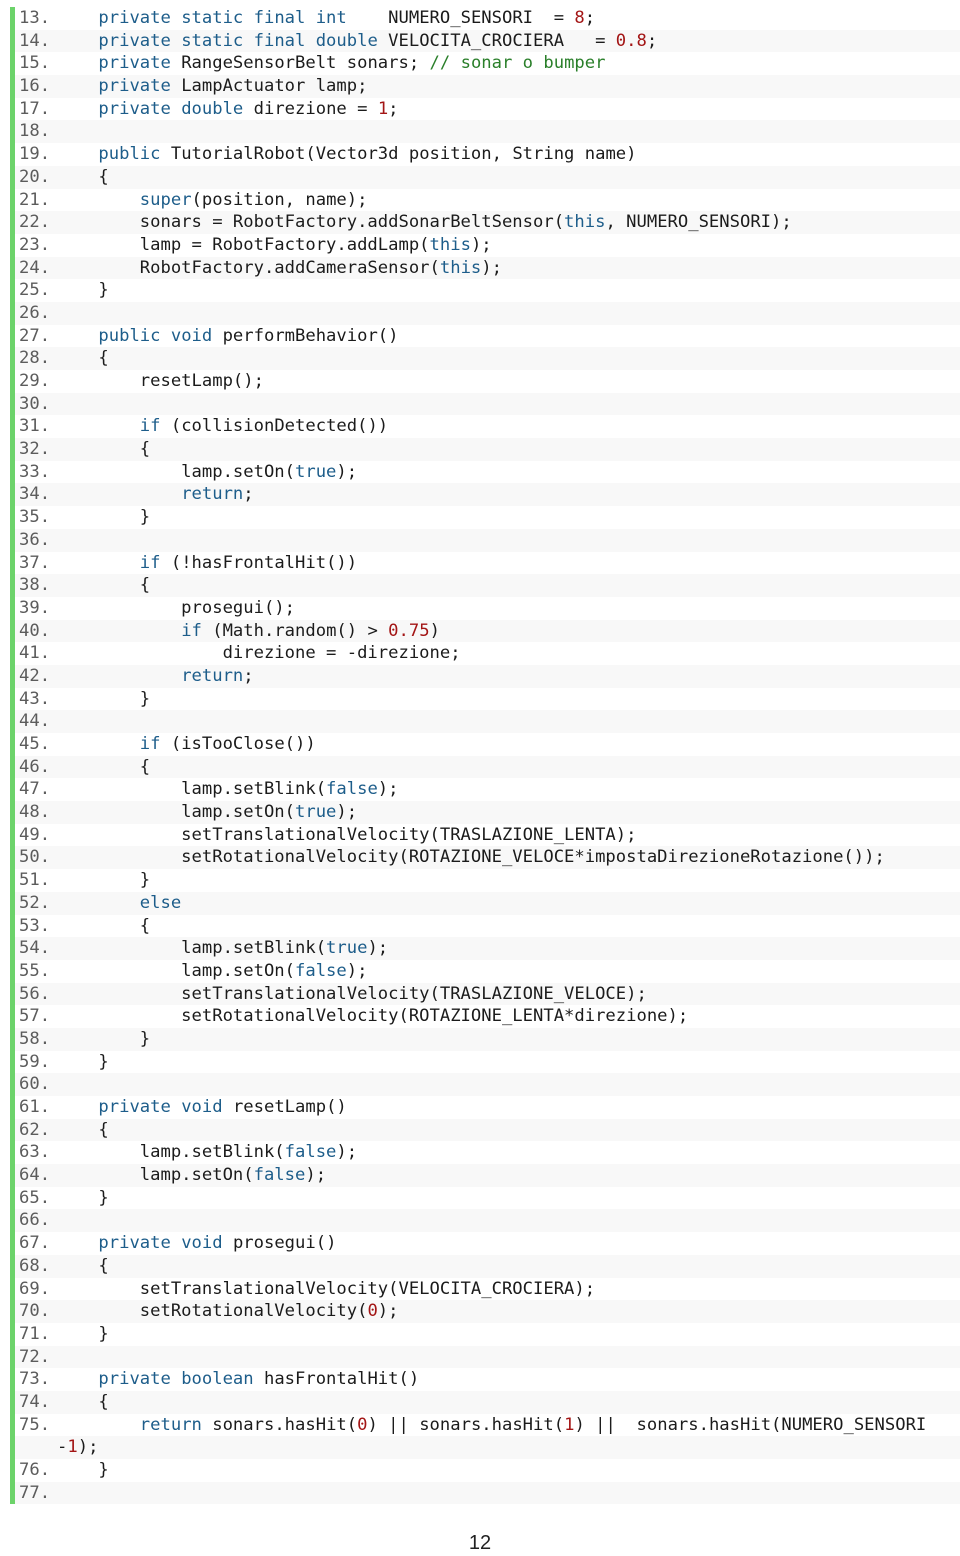  I want to click on code-text: lamp.setOn(true);, so click(207, 472).